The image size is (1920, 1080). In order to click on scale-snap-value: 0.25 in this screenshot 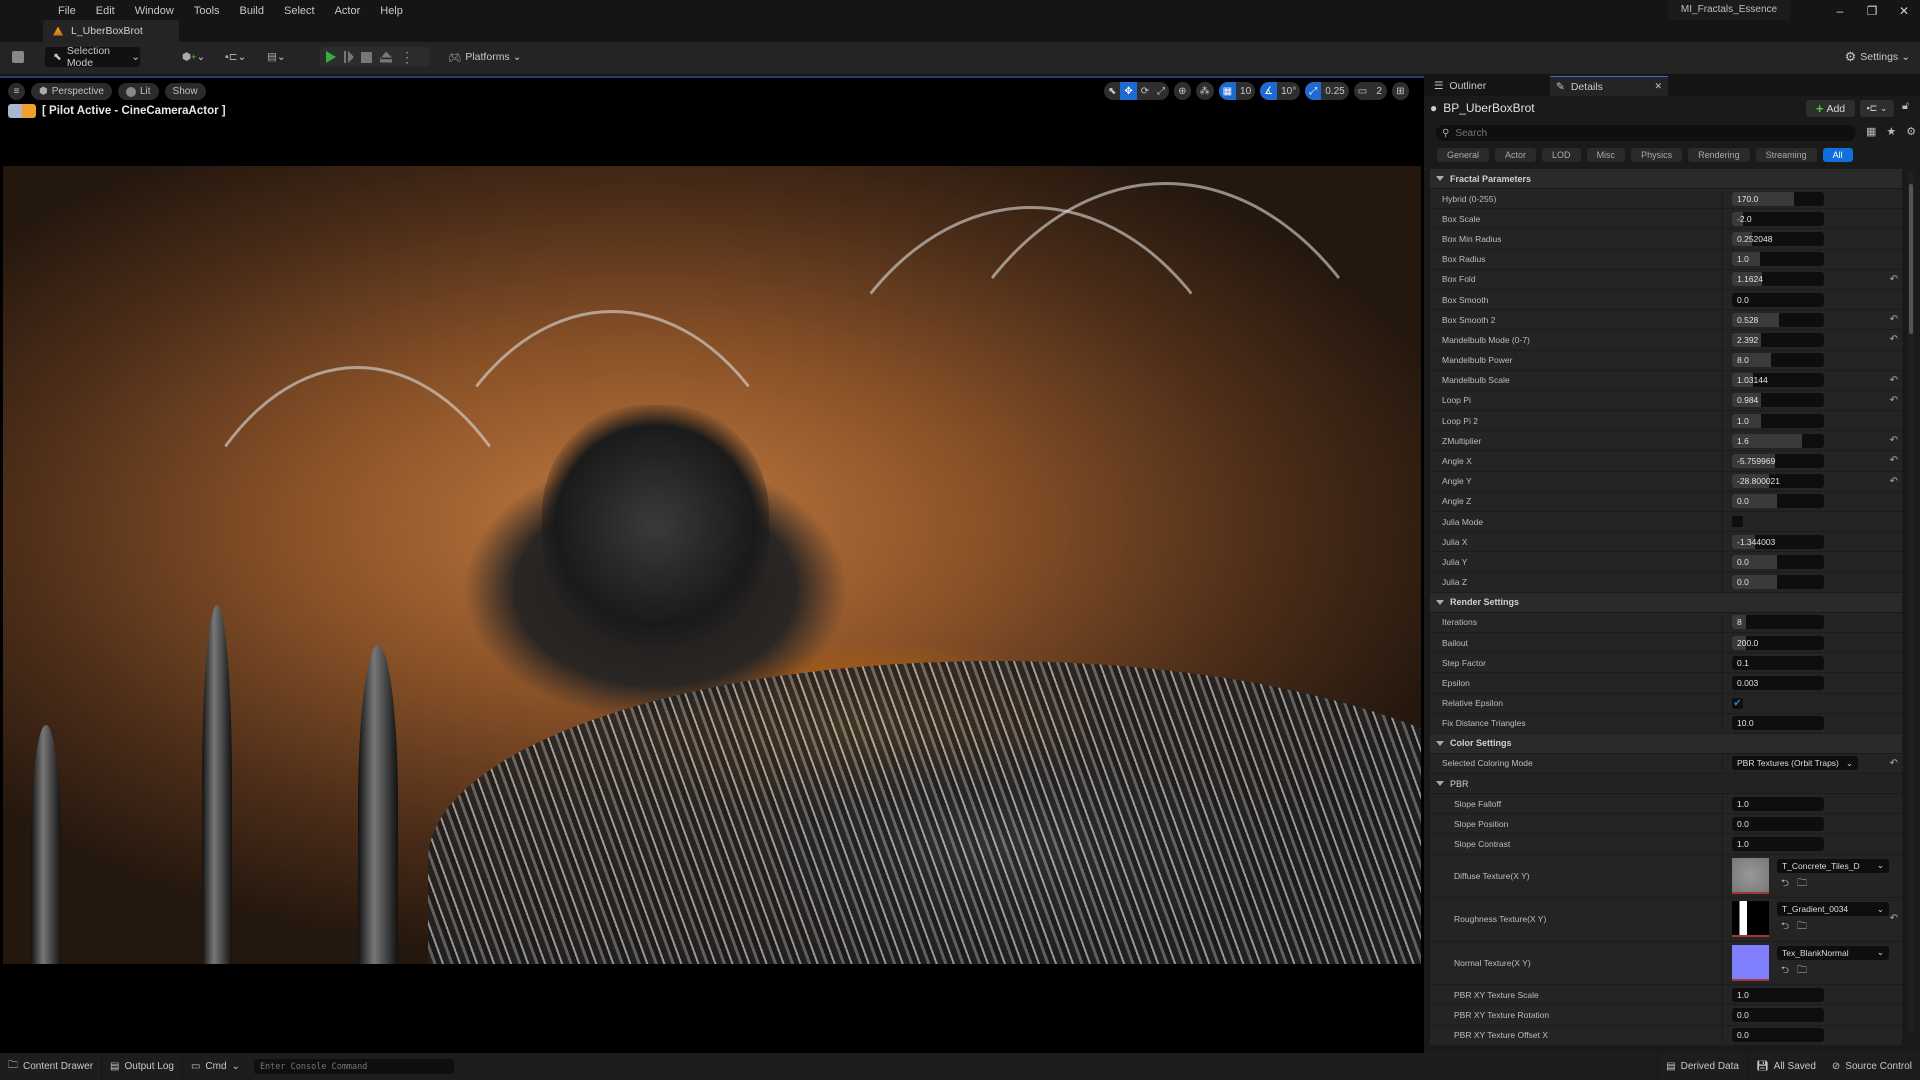, I will do `click(1334, 91)`.